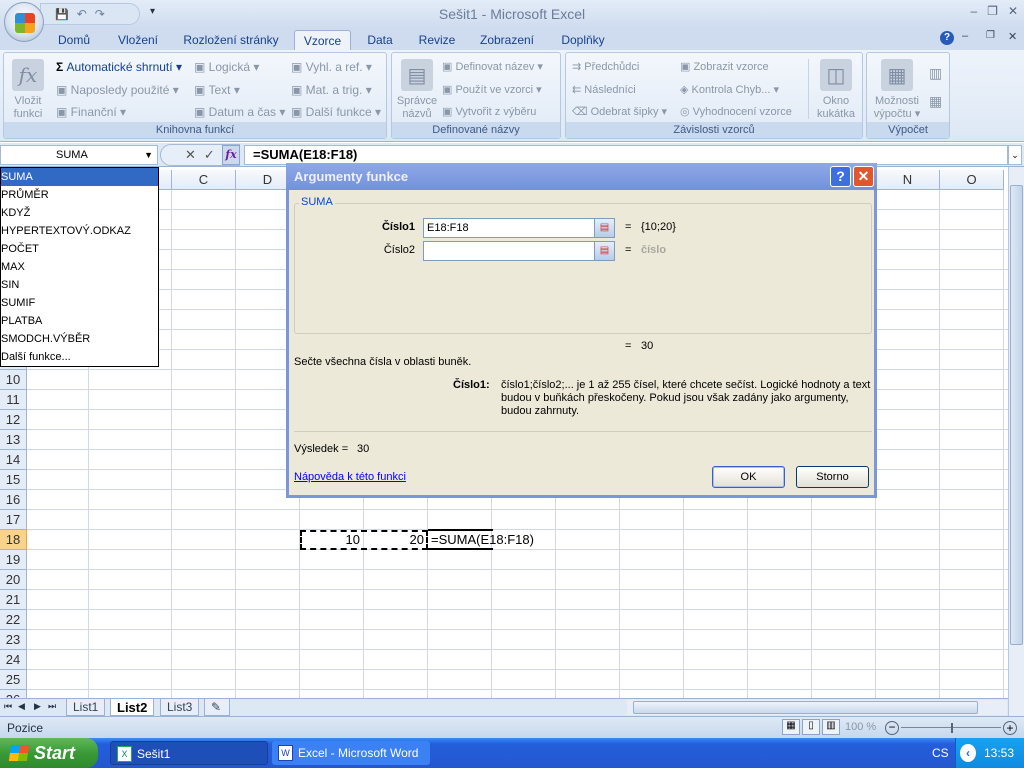 This screenshot has width=1024, height=768. What do you see at coordinates (417, 90) in the screenshot?
I see `name-manager-button: ▤ Správce názvů` at bounding box center [417, 90].